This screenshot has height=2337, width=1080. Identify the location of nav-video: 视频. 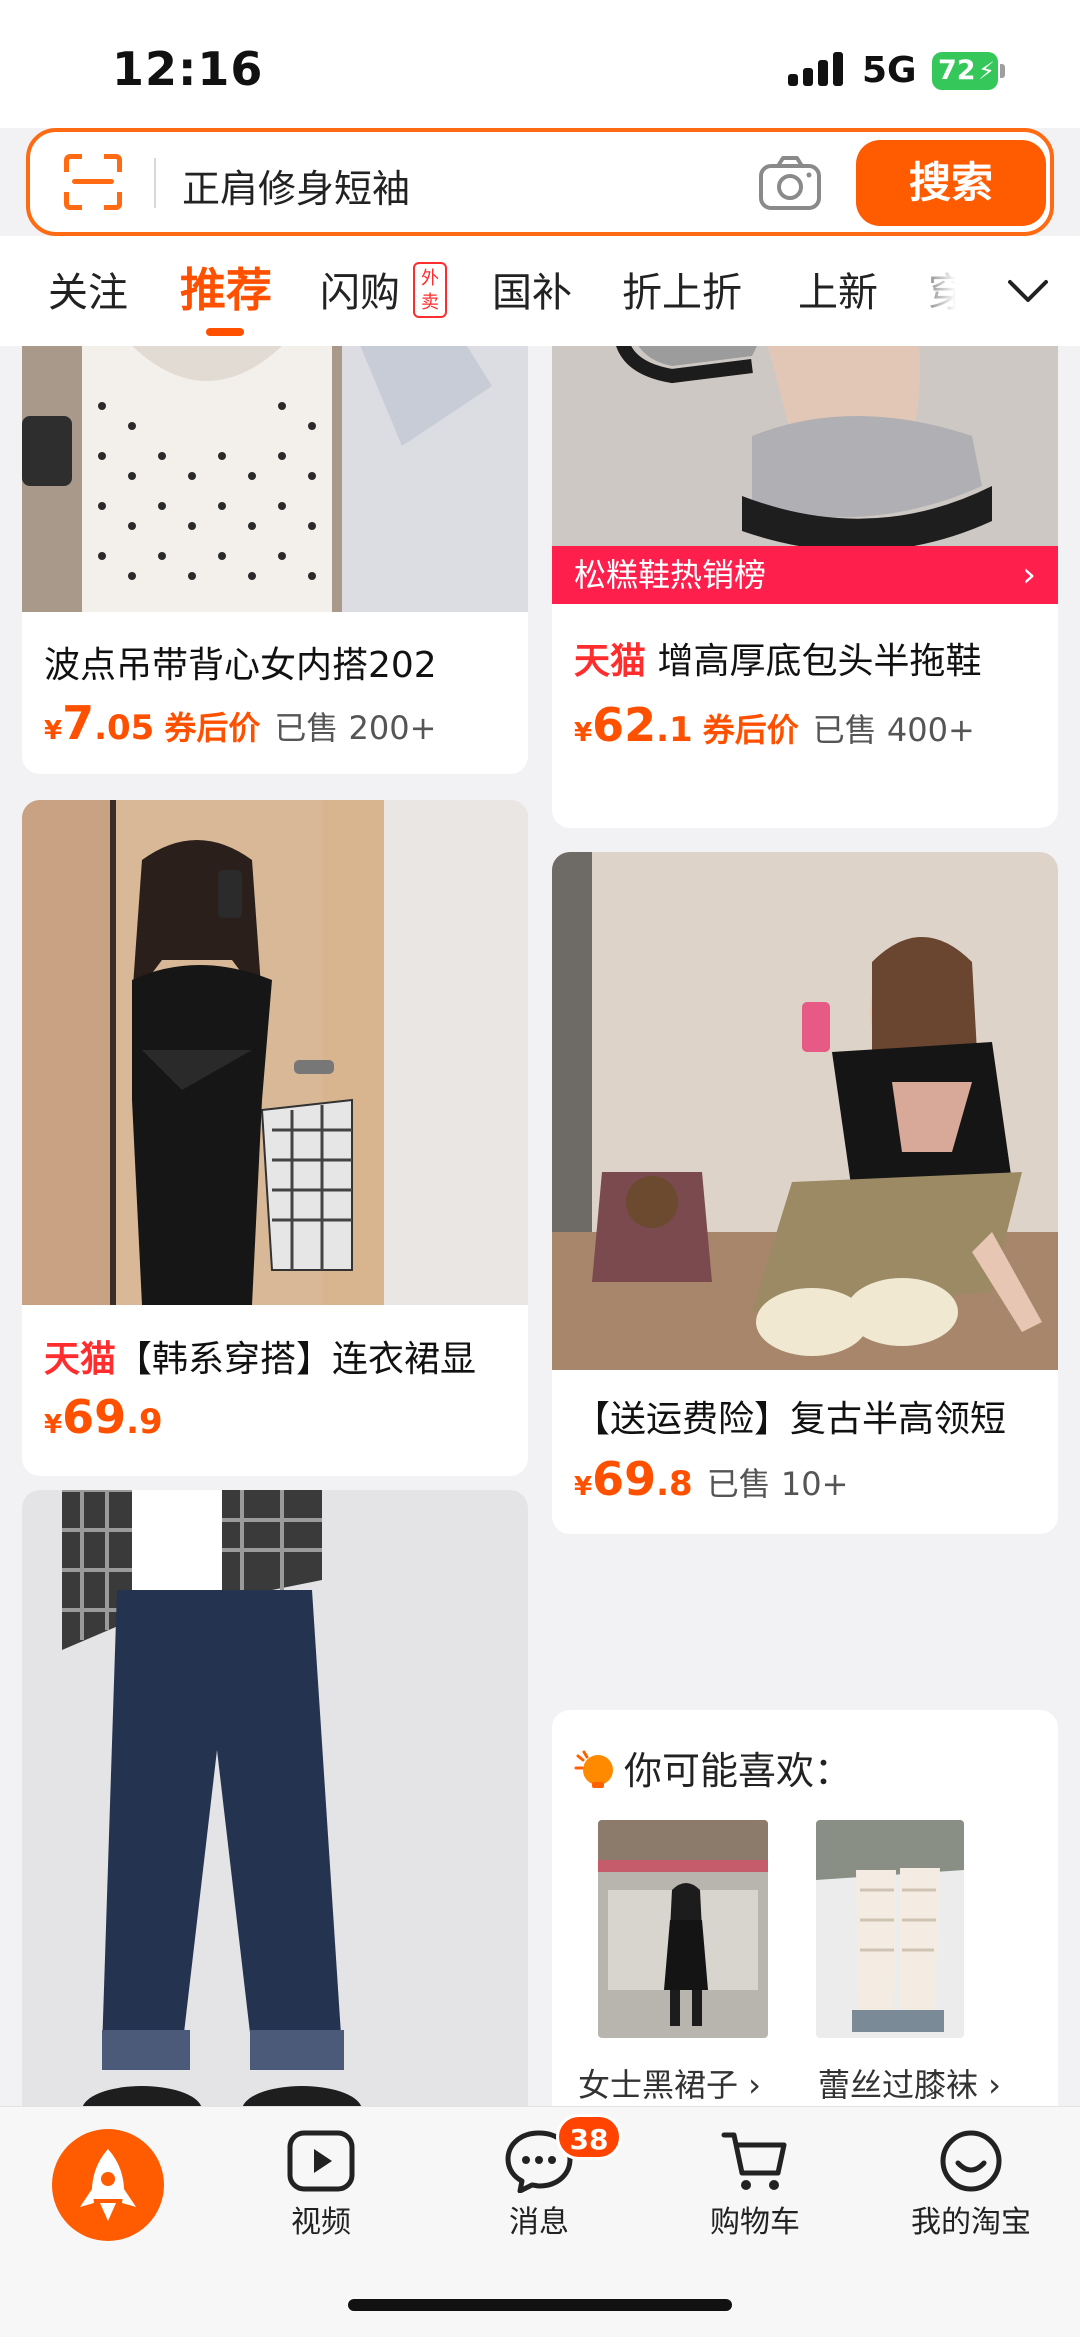
(321, 2180).